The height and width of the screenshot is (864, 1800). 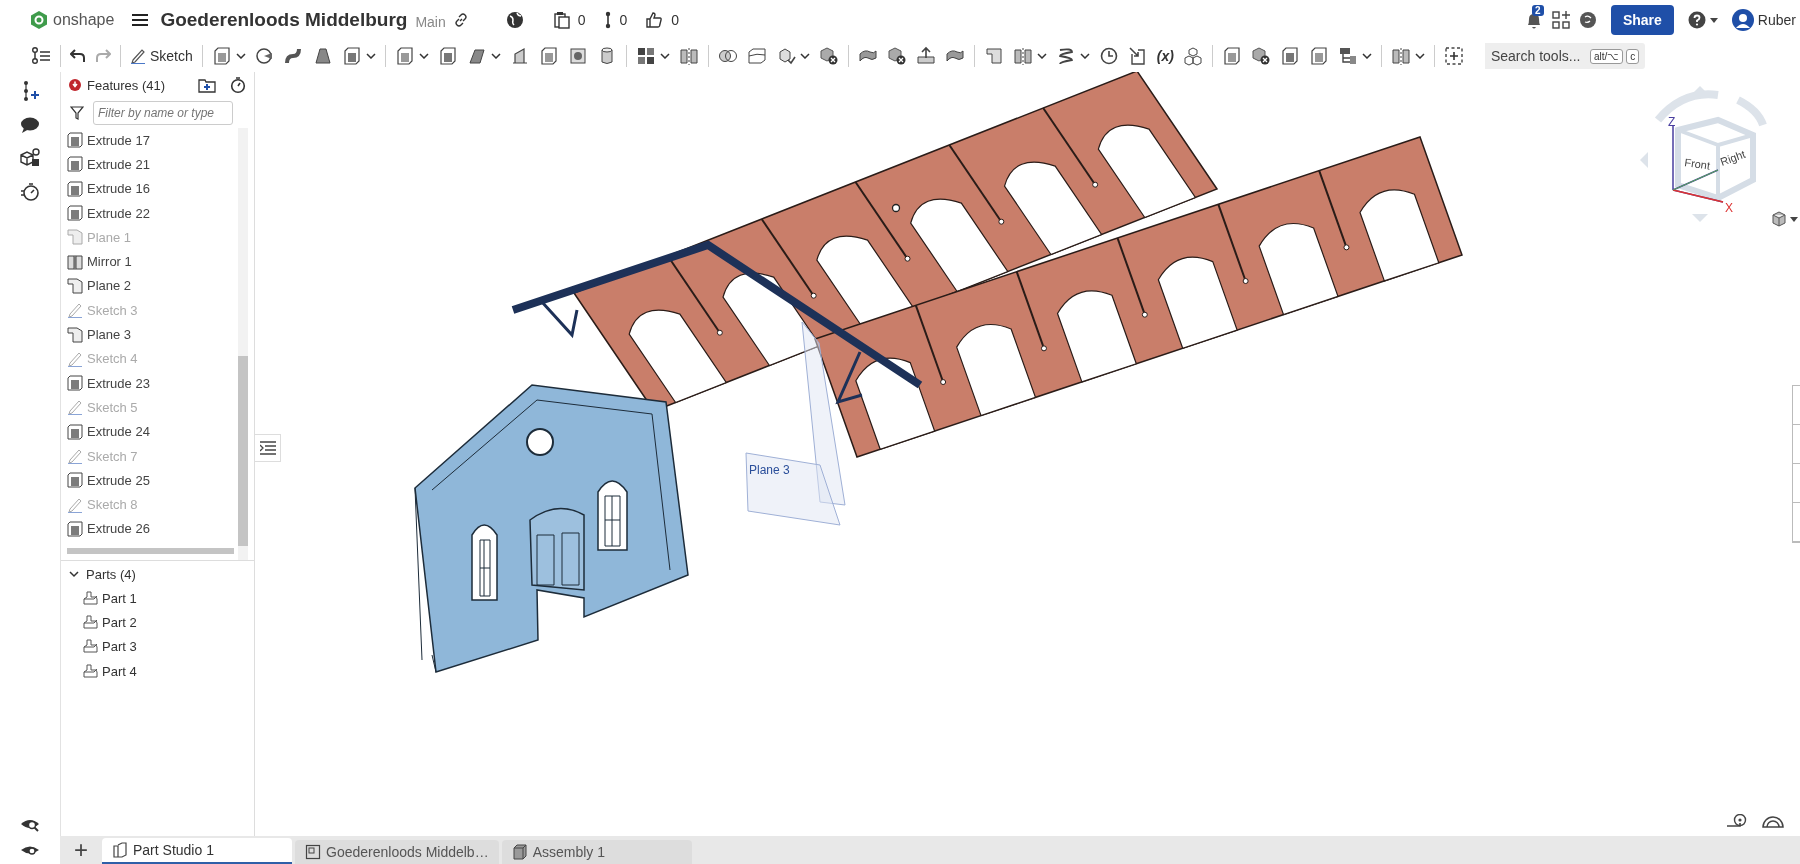 I want to click on feature-item: Extrude 21, so click(x=152, y=164).